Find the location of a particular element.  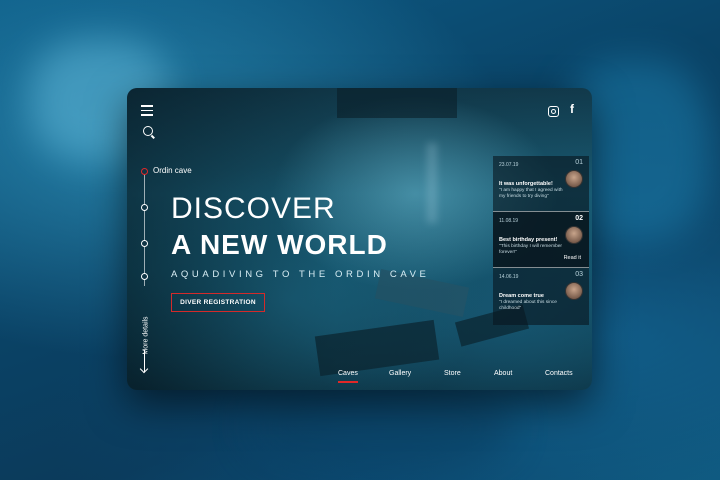

search-icon is located at coordinates (148, 131).